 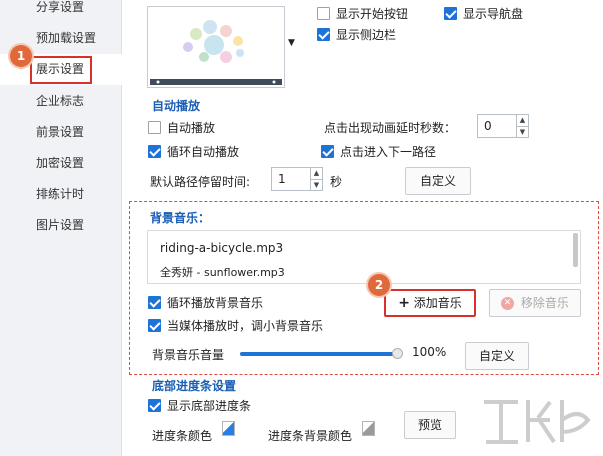 I want to click on click-next-checkbox, so click(x=327, y=151).